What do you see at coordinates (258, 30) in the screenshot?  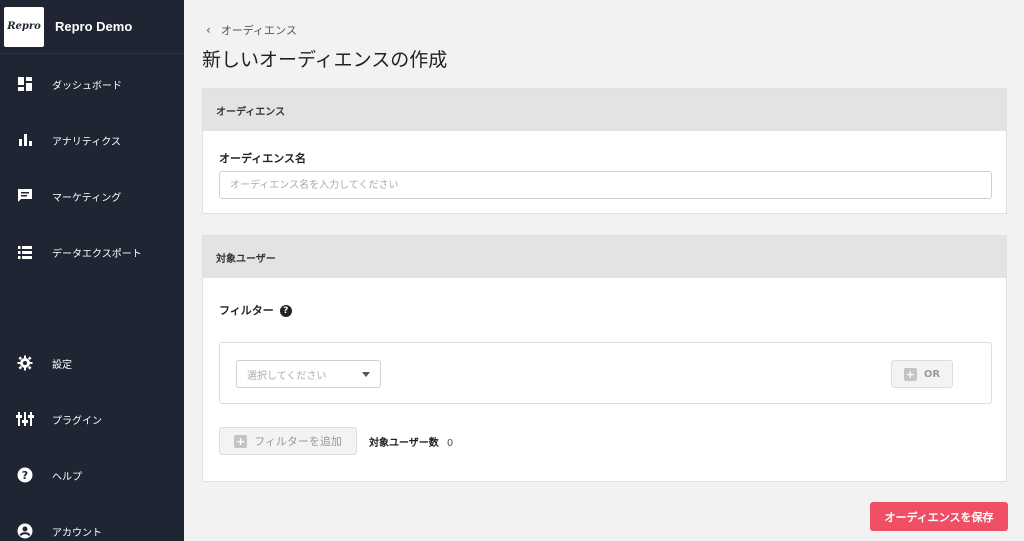 I see `back-label: オーディエンス` at bounding box center [258, 30].